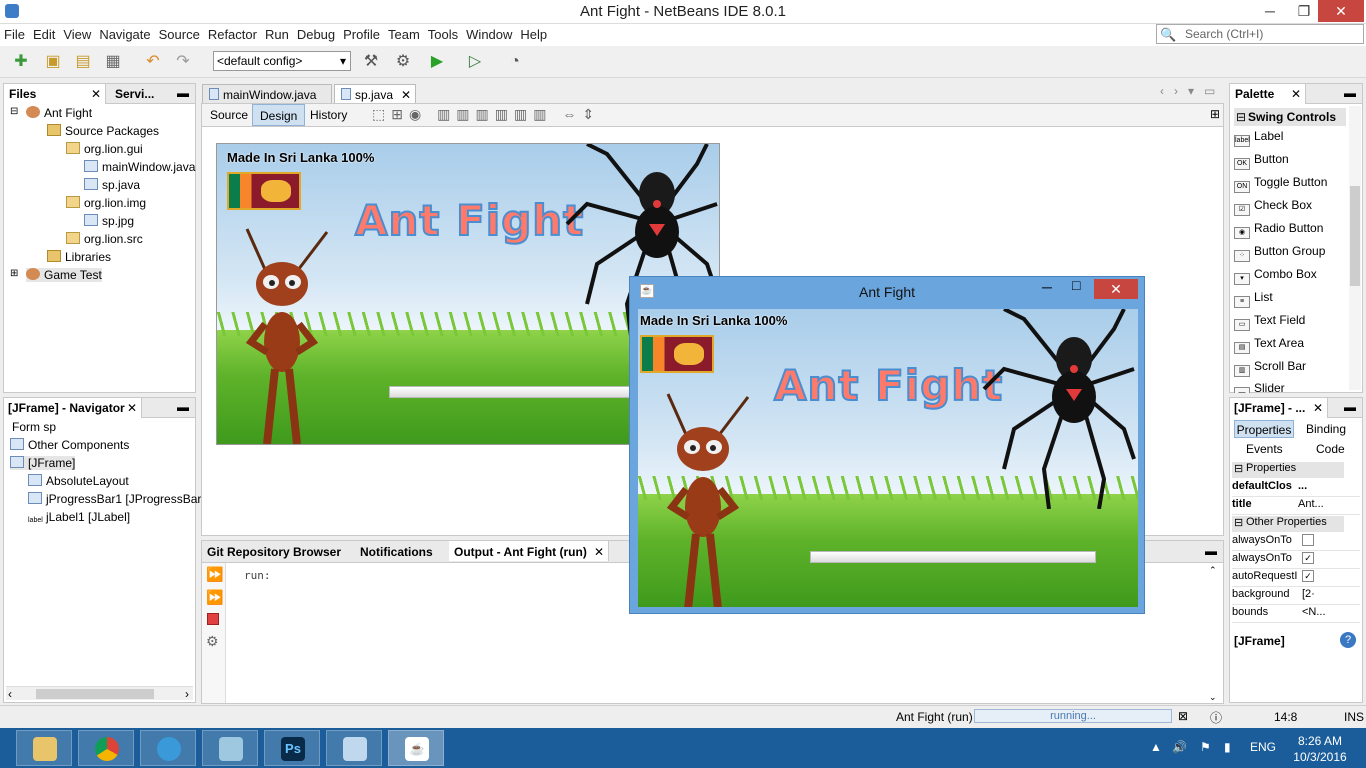 Image resolution: width=1366 pixels, height=768 pixels. What do you see at coordinates (396, 551) in the screenshot?
I see `tab-notifications: Notifications` at bounding box center [396, 551].